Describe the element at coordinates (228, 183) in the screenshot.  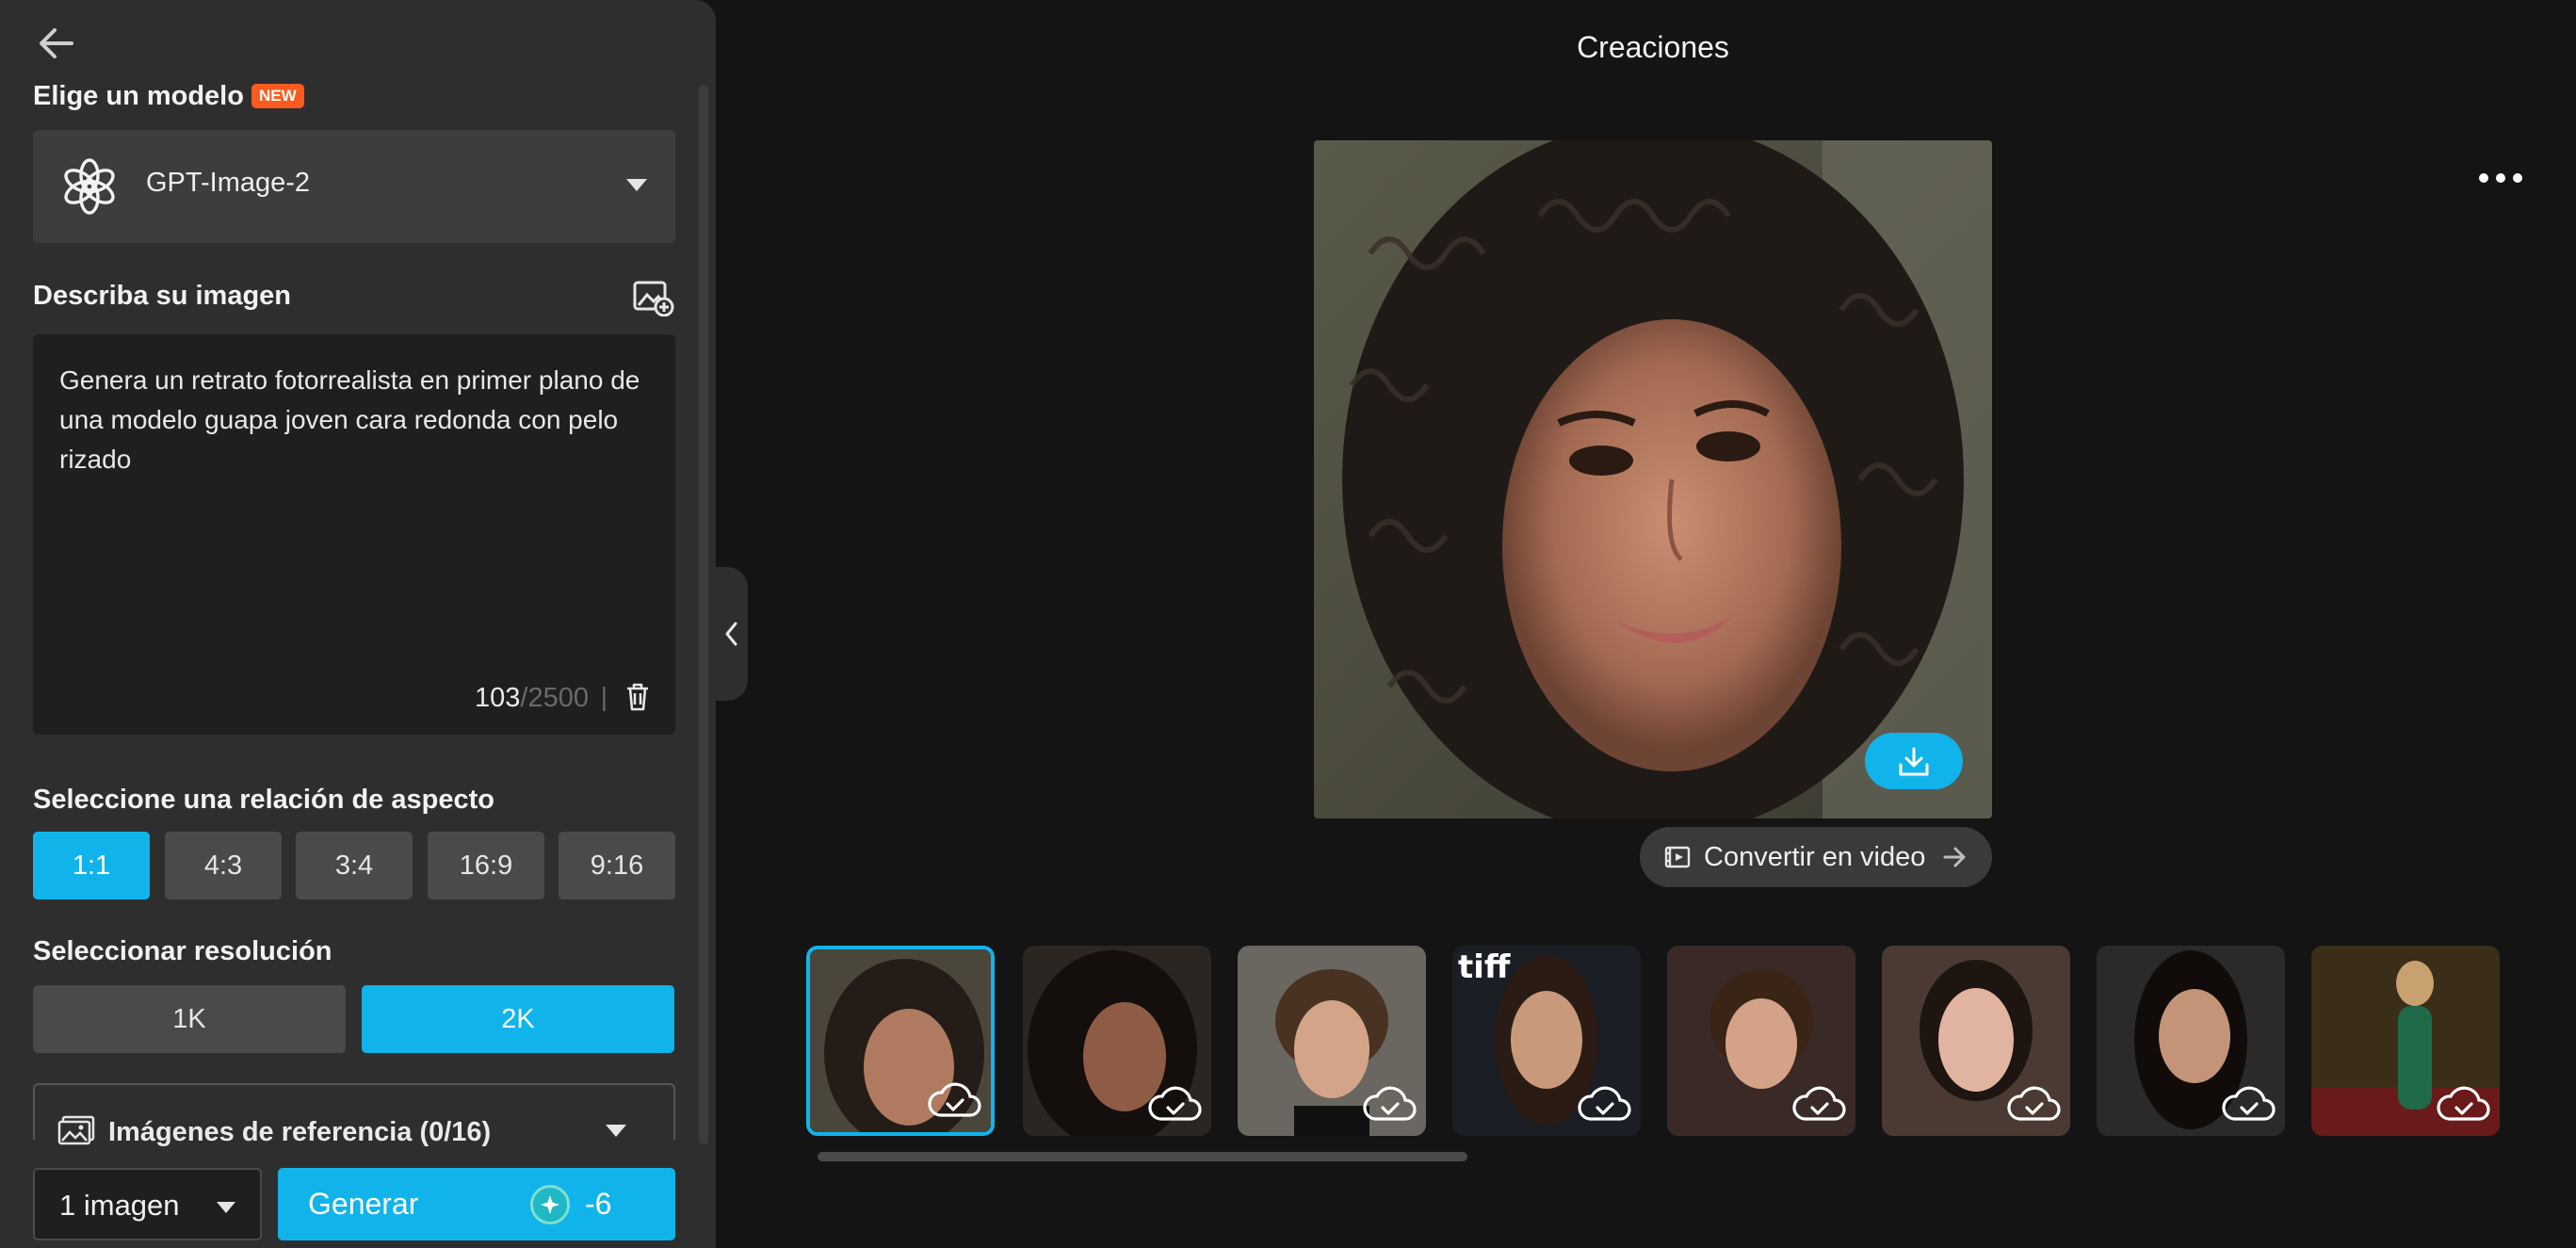
I see `model-name: GPT-Image-2` at that location.